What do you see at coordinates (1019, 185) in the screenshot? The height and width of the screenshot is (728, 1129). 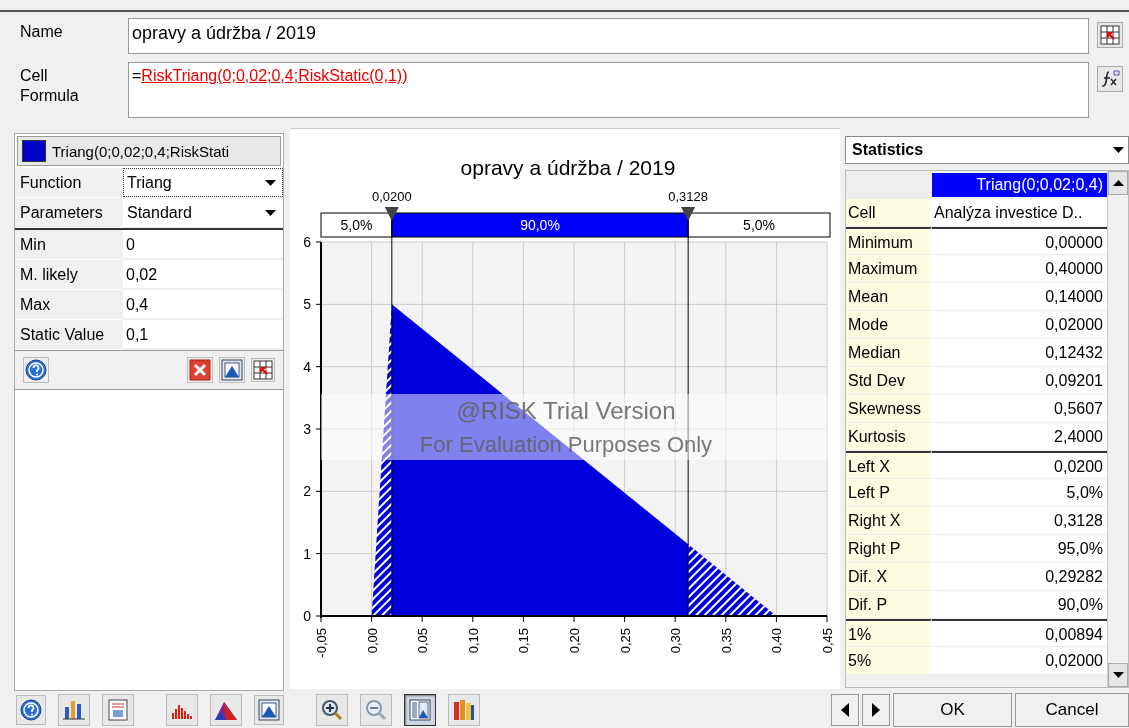 I see `column-header: Triang(0;0,02;0,4)` at bounding box center [1019, 185].